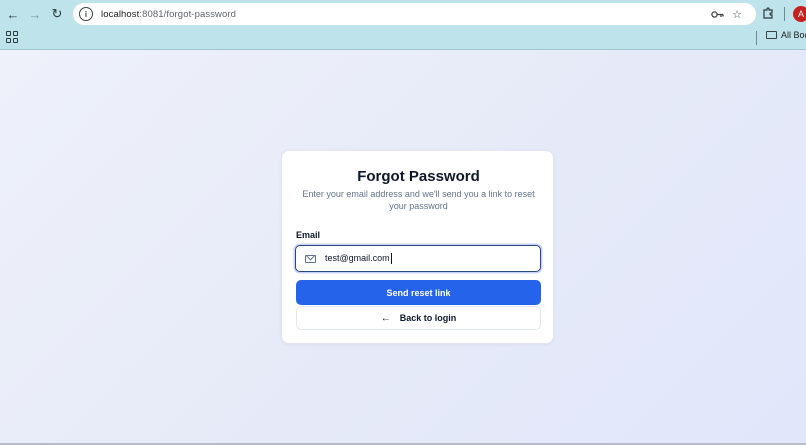 This screenshot has height=445, width=806. What do you see at coordinates (310, 258) in the screenshot?
I see `mail-icon` at bounding box center [310, 258].